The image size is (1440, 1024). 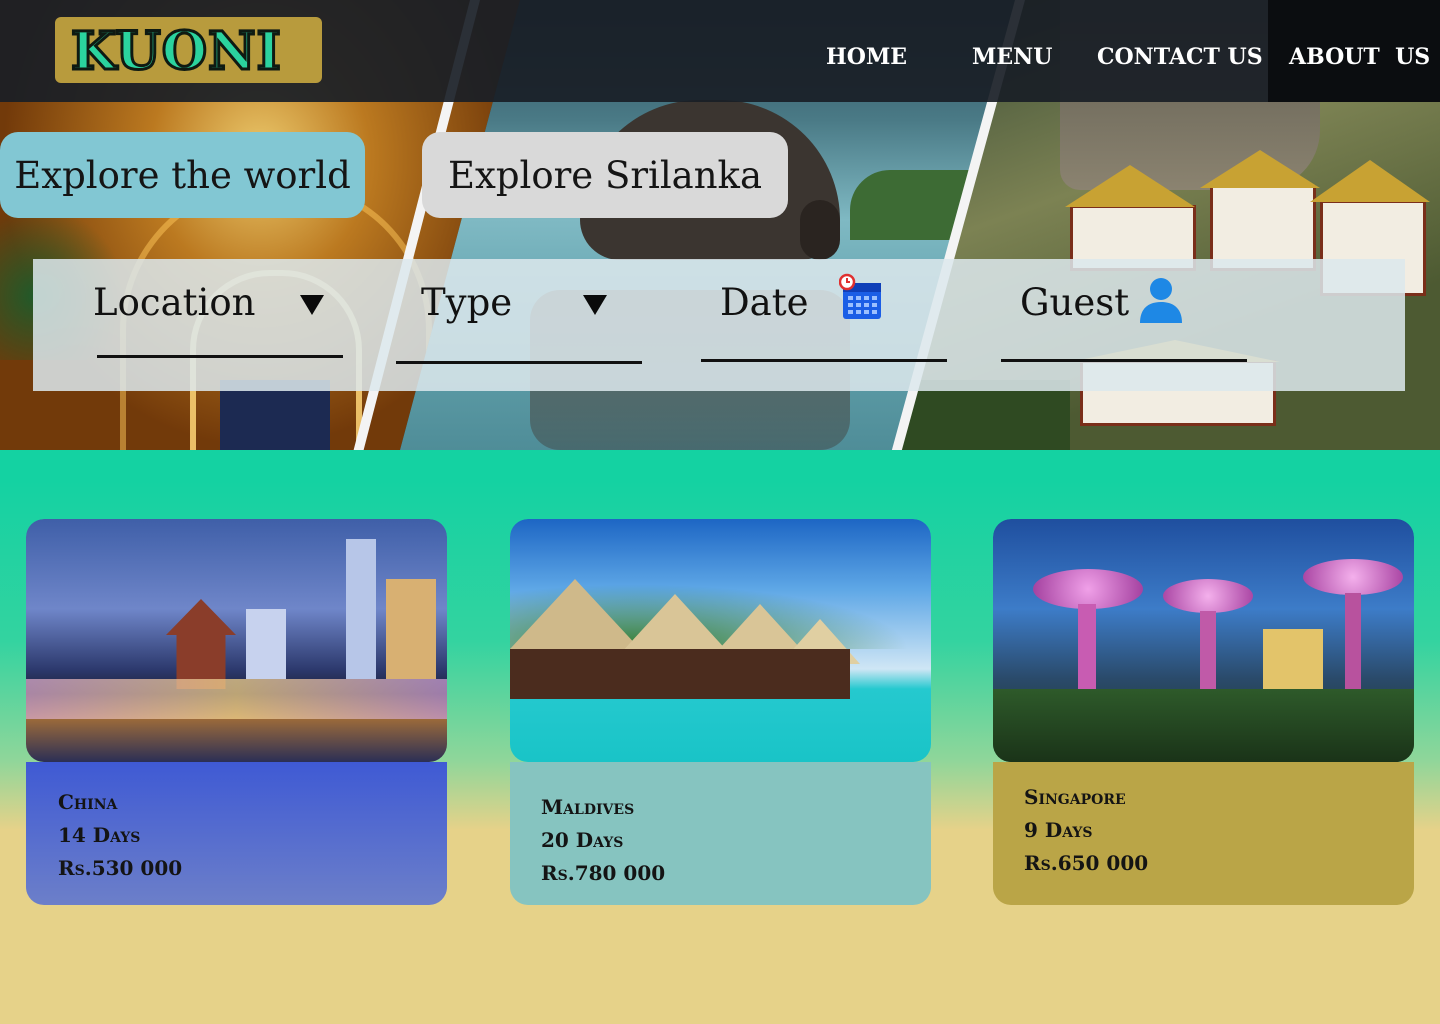 What do you see at coordinates (198, 325) in the screenshot?
I see `location-select: Location` at bounding box center [198, 325].